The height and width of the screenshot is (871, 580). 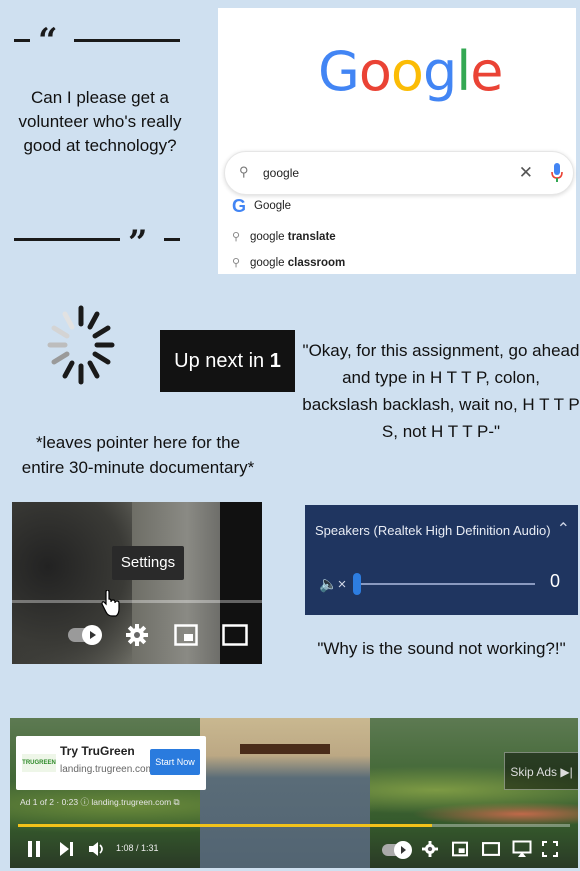 What do you see at coordinates (127, 40) in the screenshot?
I see `quote-rule-top-right` at bounding box center [127, 40].